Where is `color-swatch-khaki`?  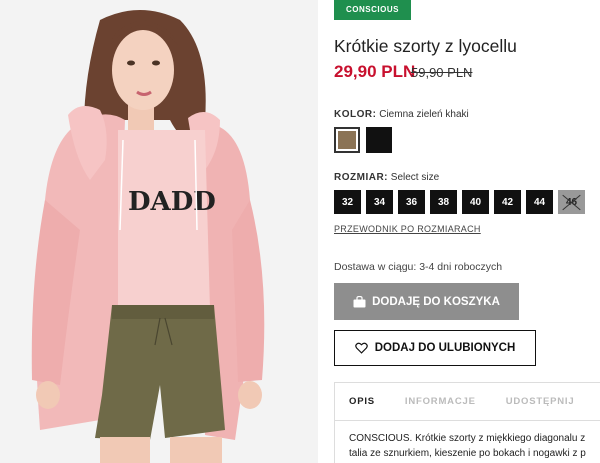 color-swatch-khaki is located at coordinates (347, 140).